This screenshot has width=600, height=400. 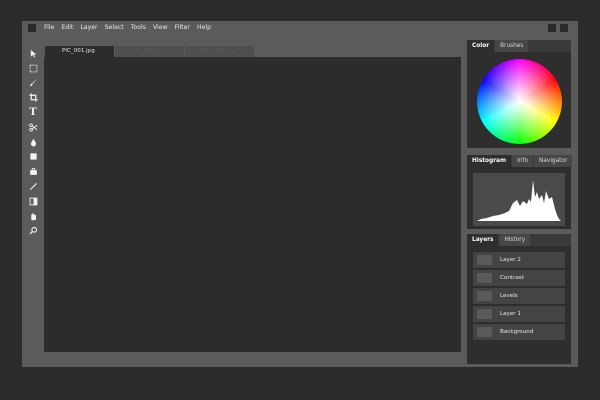 I want to click on hand-tool, so click(x=33, y=216).